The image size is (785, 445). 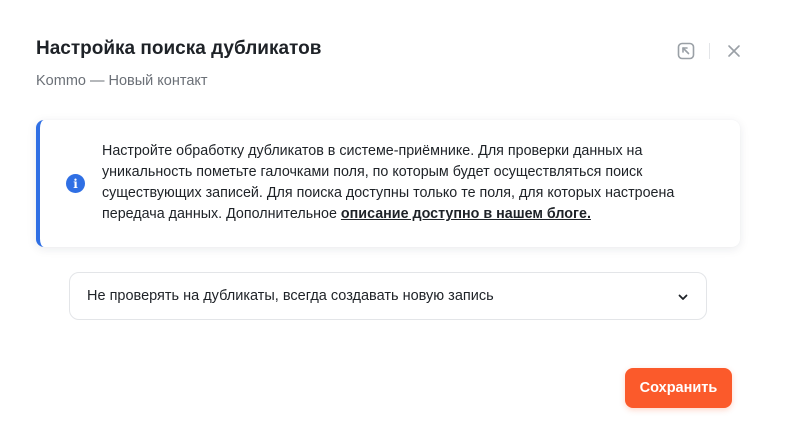 I want to click on collapse-window-icon, so click(x=686, y=51).